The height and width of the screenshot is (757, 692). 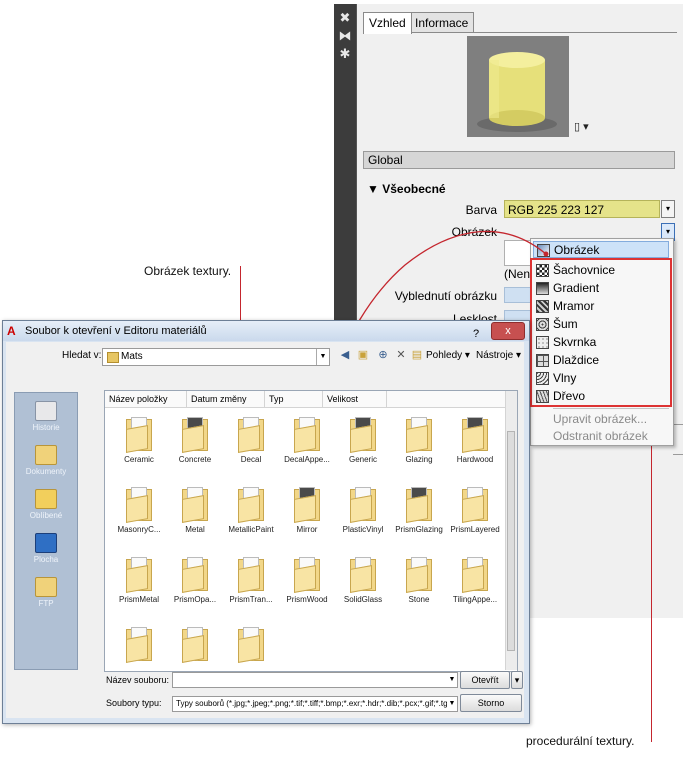 I want to click on column-name: Název položky, so click(x=146, y=399).